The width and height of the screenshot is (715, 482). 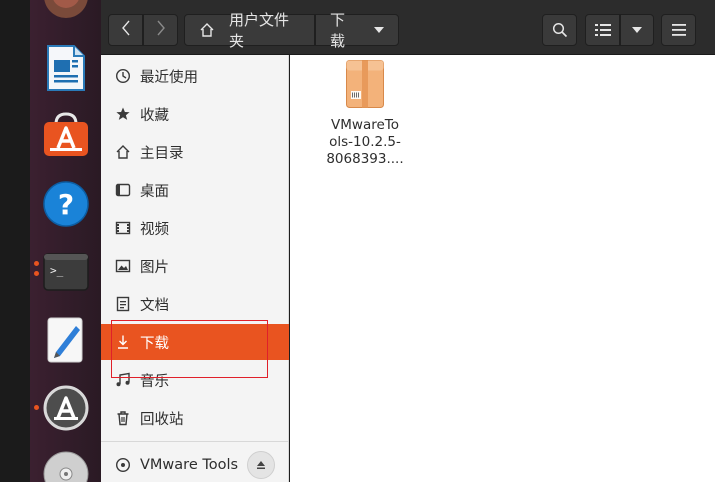 What do you see at coordinates (123, 228) in the screenshot?
I see `film-icon` at bounding box center [123, 228].